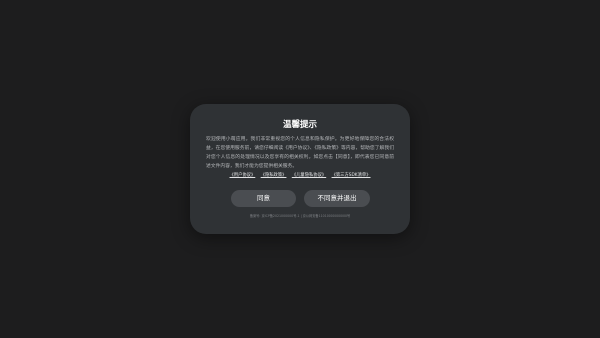 The width and height of the screenshot is (600, 338). What do you see at coordinates (337, 198) in the screenshot?
I see `reject-exit-button: 不同意并退出` at bounding box center [337, 198].